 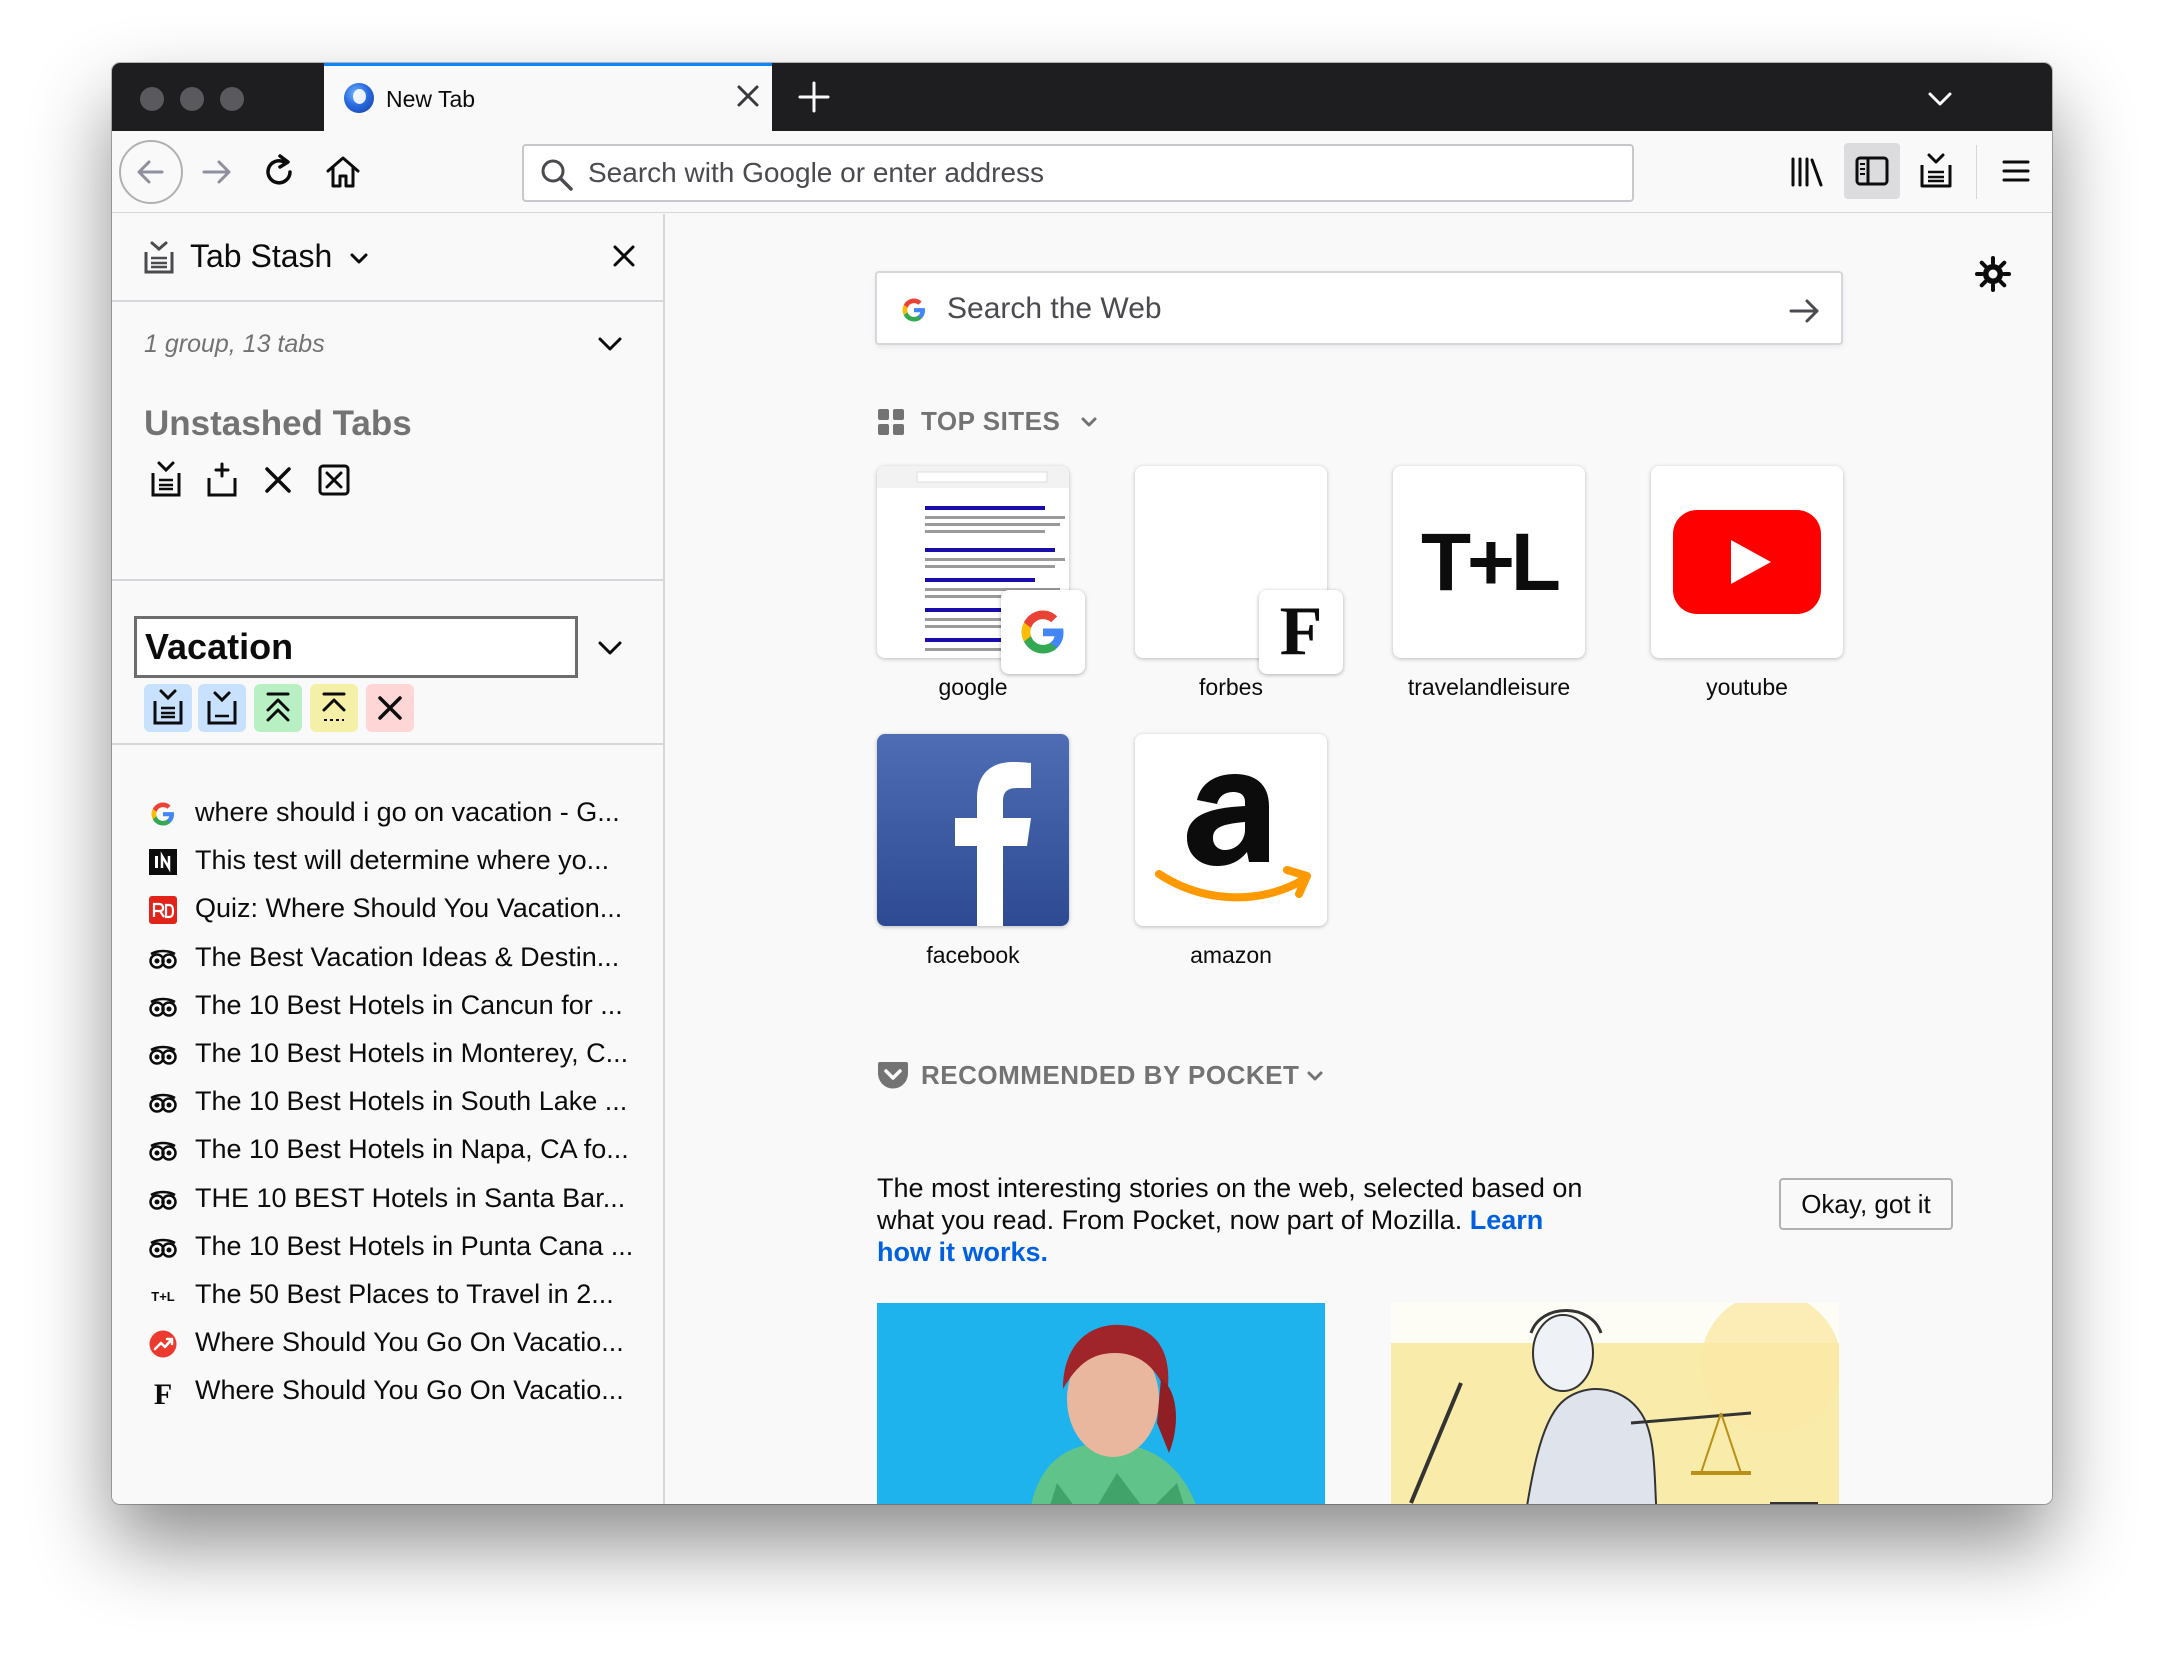 I want to click on sidebar-icon, so click(x=1872, y=171).